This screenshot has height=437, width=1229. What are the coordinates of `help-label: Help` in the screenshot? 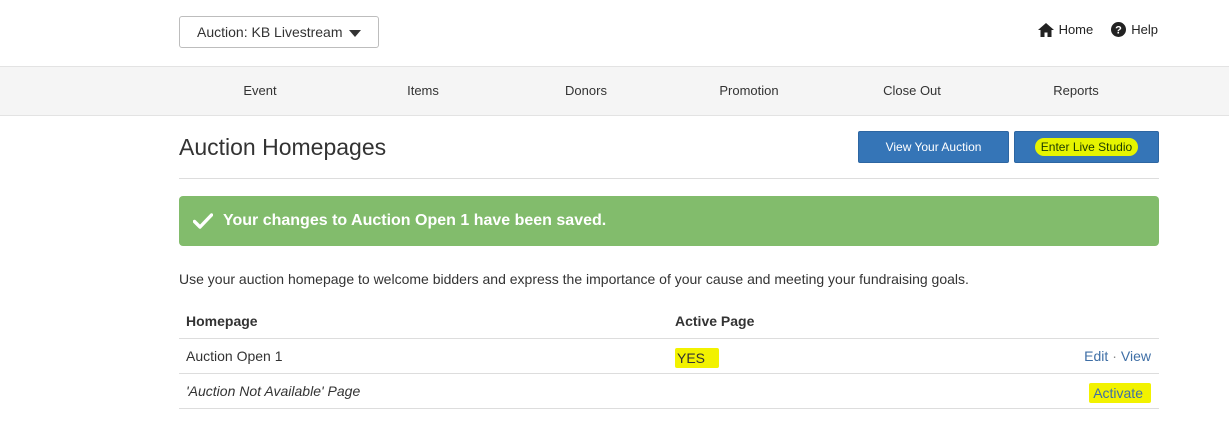 It's located at (1144, 29).